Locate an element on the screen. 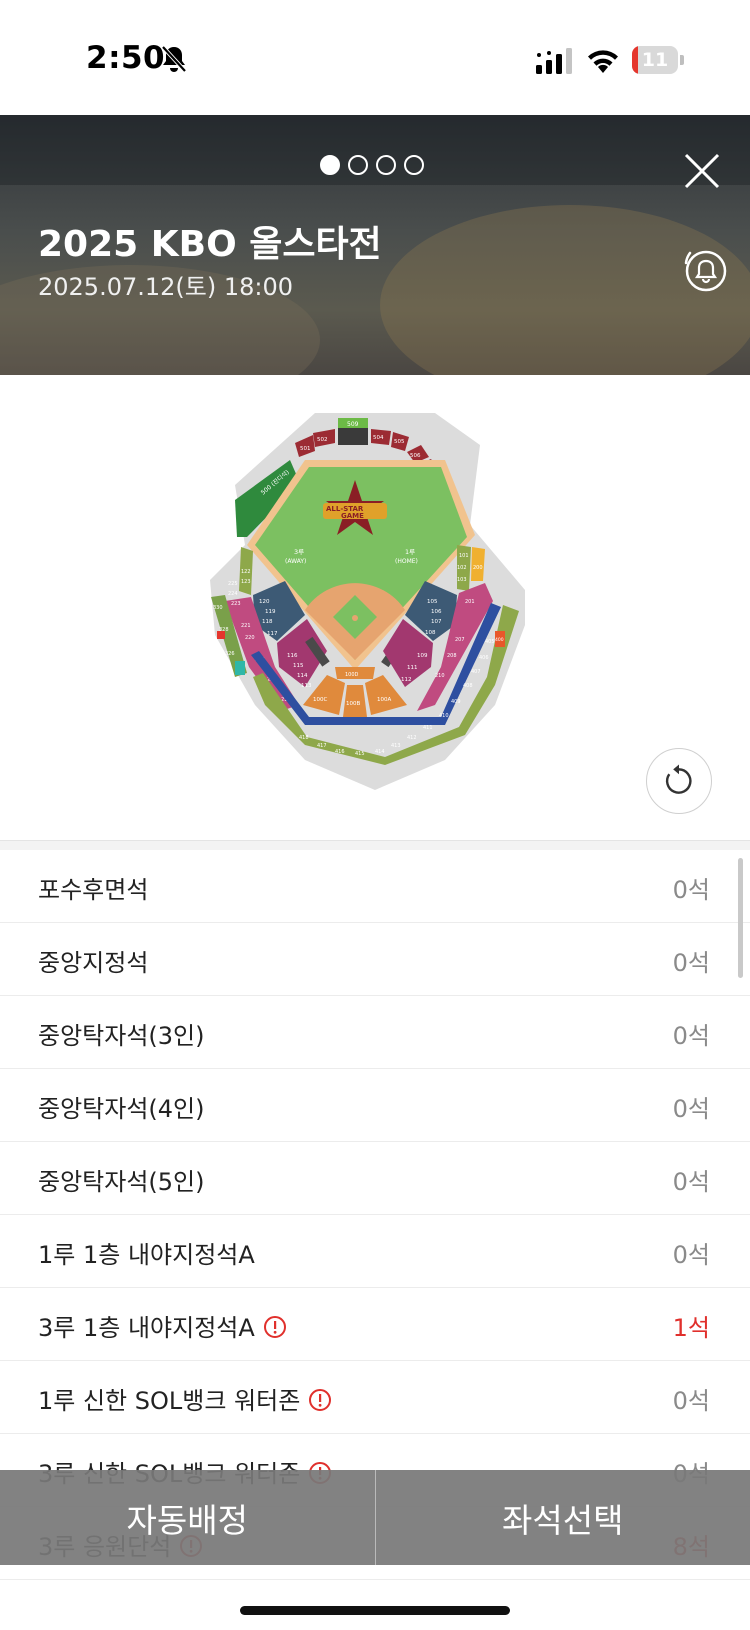  section-label: 223 is located at coordinates (236, 604).